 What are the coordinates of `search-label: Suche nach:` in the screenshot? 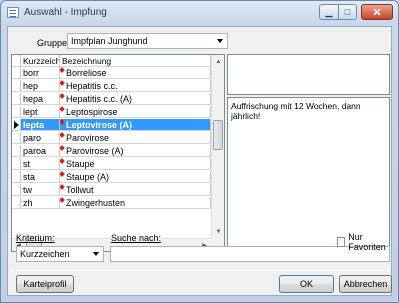 It's located at (136, 238).